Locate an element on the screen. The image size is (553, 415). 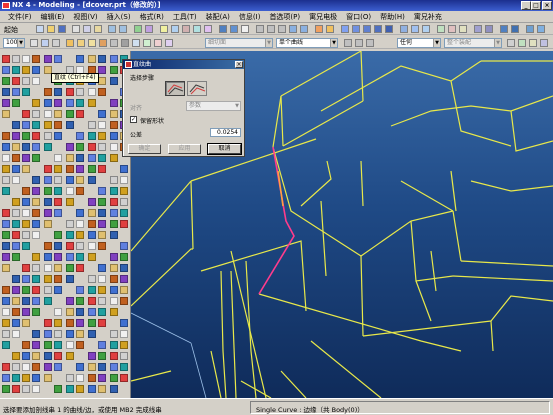
snap-intersect-icon is located at coordinates (103, 43).